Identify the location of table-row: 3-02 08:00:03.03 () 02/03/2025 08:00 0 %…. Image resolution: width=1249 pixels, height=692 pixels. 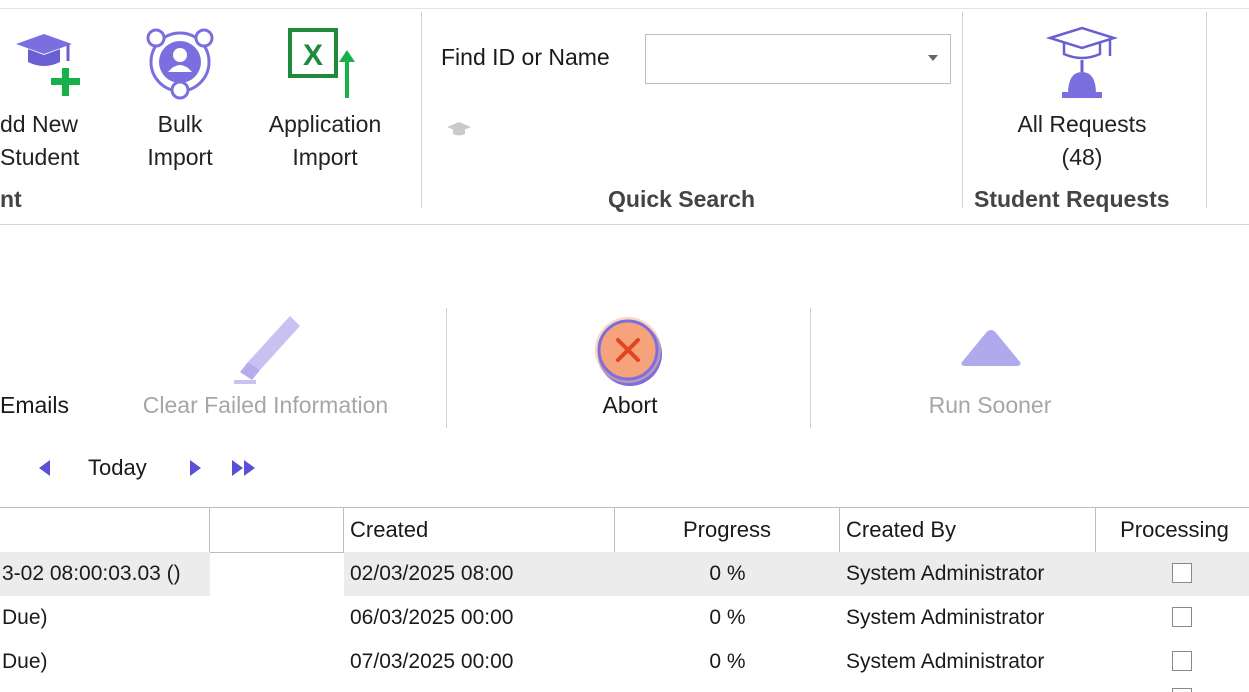
(624, 574).